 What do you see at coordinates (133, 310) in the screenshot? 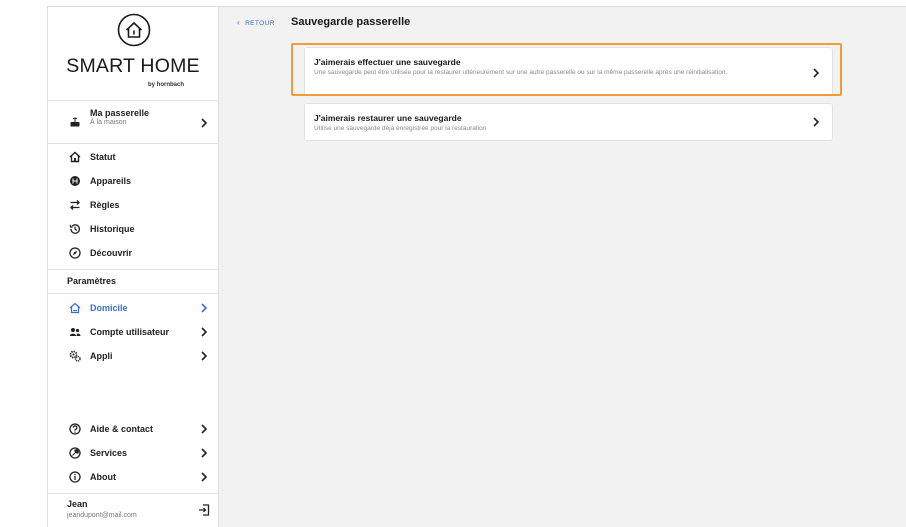
I see `nav-item-domicile: Domicile` at bounding box center [133, 310].